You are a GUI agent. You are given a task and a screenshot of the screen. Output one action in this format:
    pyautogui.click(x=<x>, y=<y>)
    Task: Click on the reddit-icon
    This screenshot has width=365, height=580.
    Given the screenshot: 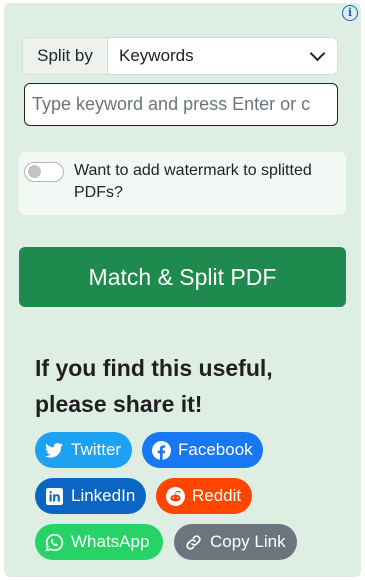 What is the action you would take?
    pyautogui.click(x=175, y=496)
    